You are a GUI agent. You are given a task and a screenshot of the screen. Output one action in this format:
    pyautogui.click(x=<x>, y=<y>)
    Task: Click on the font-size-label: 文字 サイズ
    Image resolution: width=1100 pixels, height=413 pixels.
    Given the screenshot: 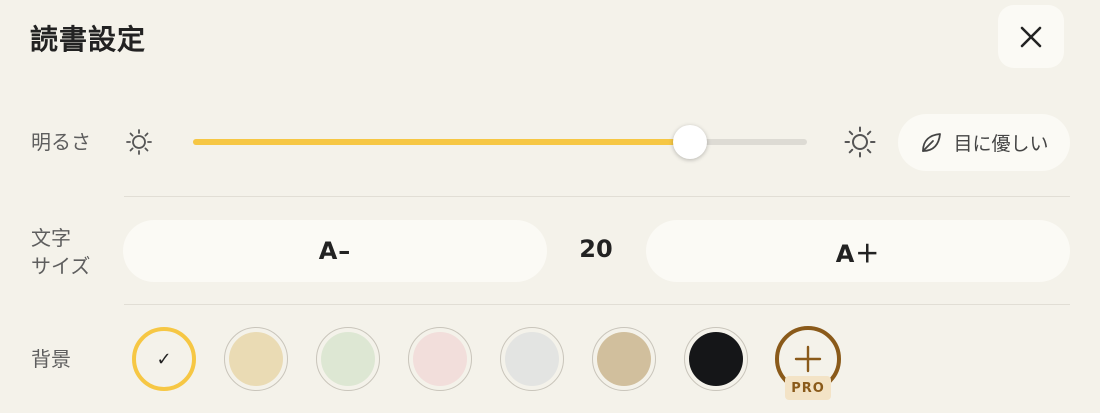 What is the action you would take?
    pyautogui.click(x=60, y=252)
    